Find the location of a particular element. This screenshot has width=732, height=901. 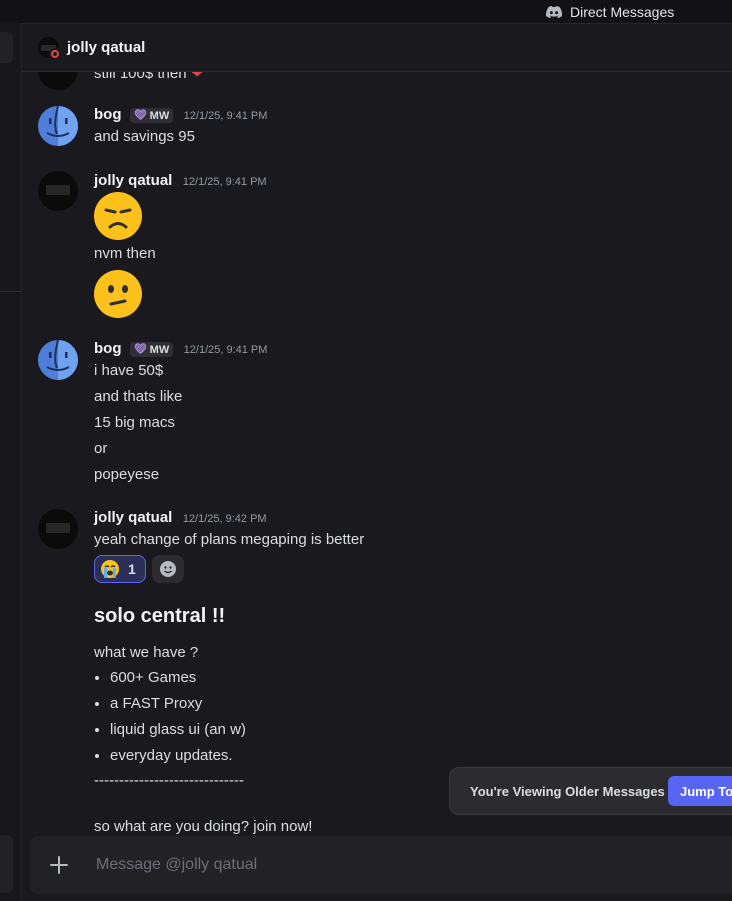

message-text: 15 big macs is located at coordinates (134, 422).